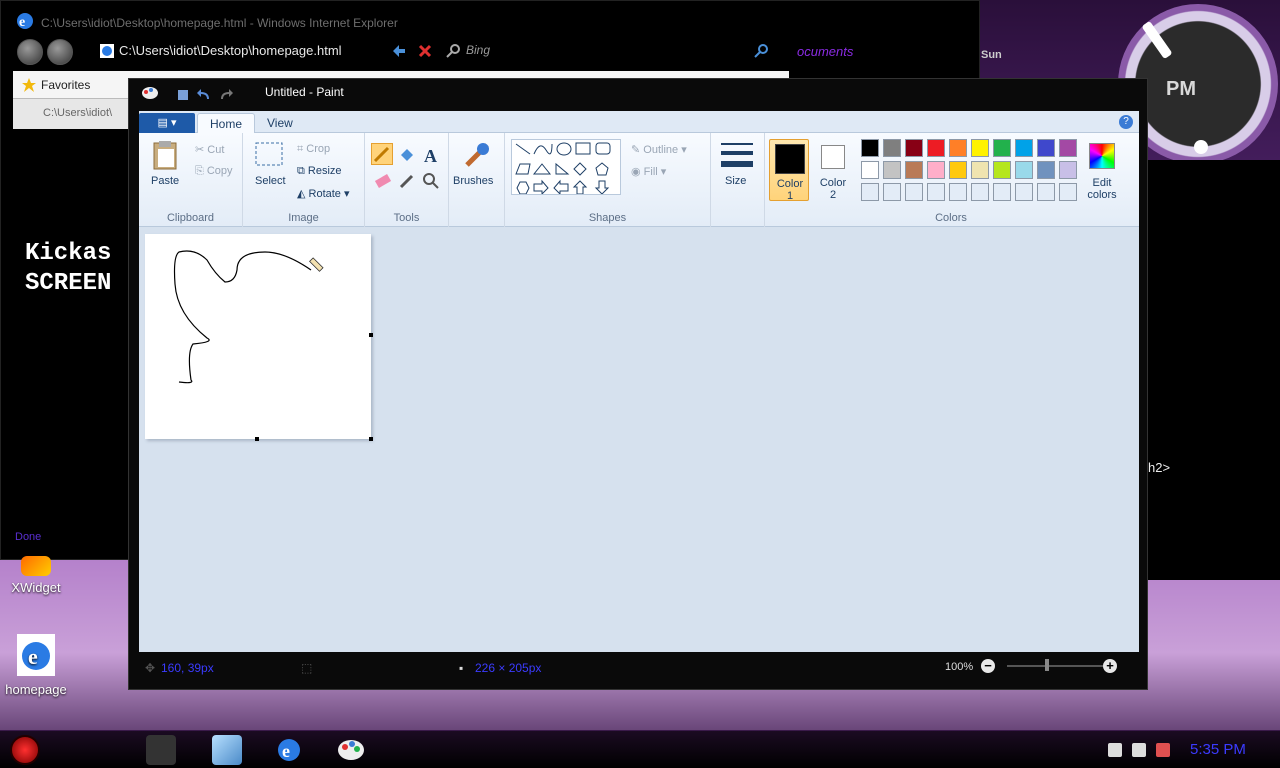  Describe the element at coordinates (165, 155) in the screenshot. I see `paste-icon` at that location.